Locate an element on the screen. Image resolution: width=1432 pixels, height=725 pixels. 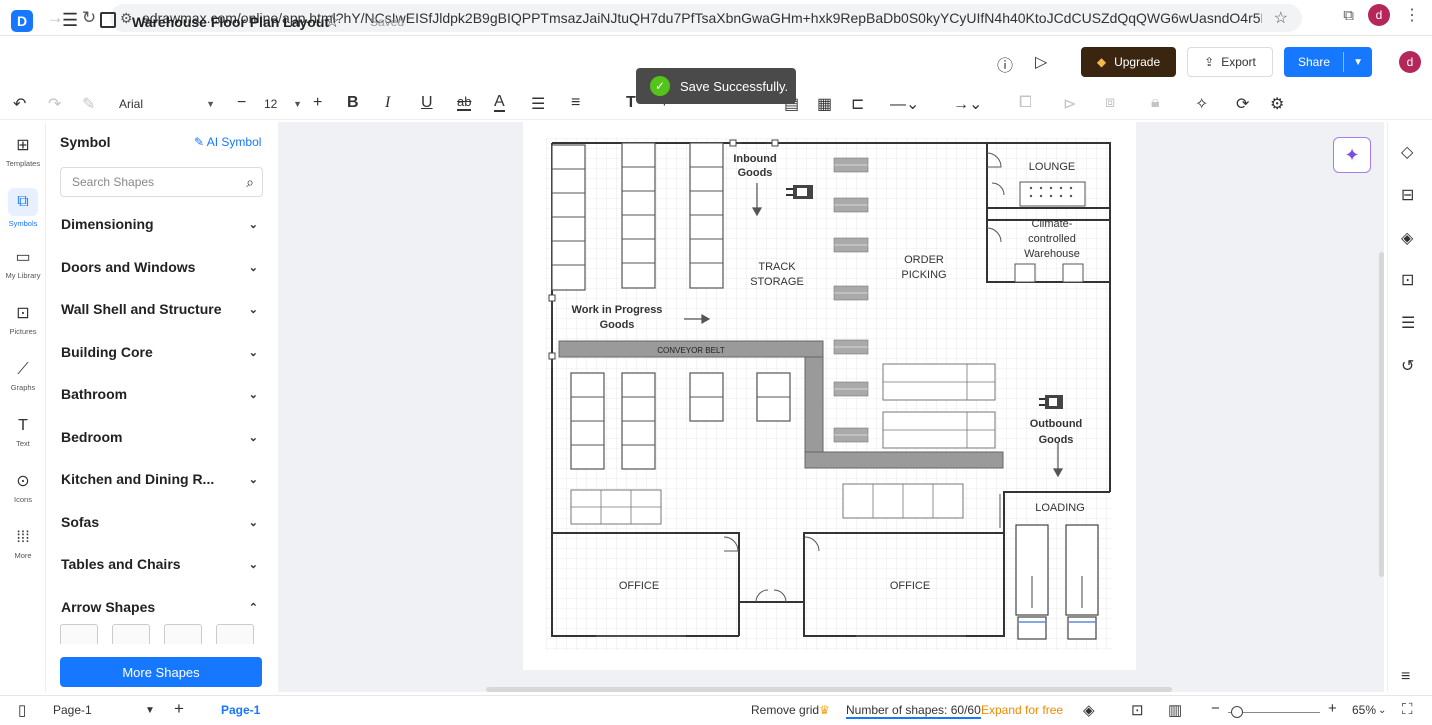
category-arrow-shapes: Arrow Shapes ⌃ is located at coordinates (159, 607).